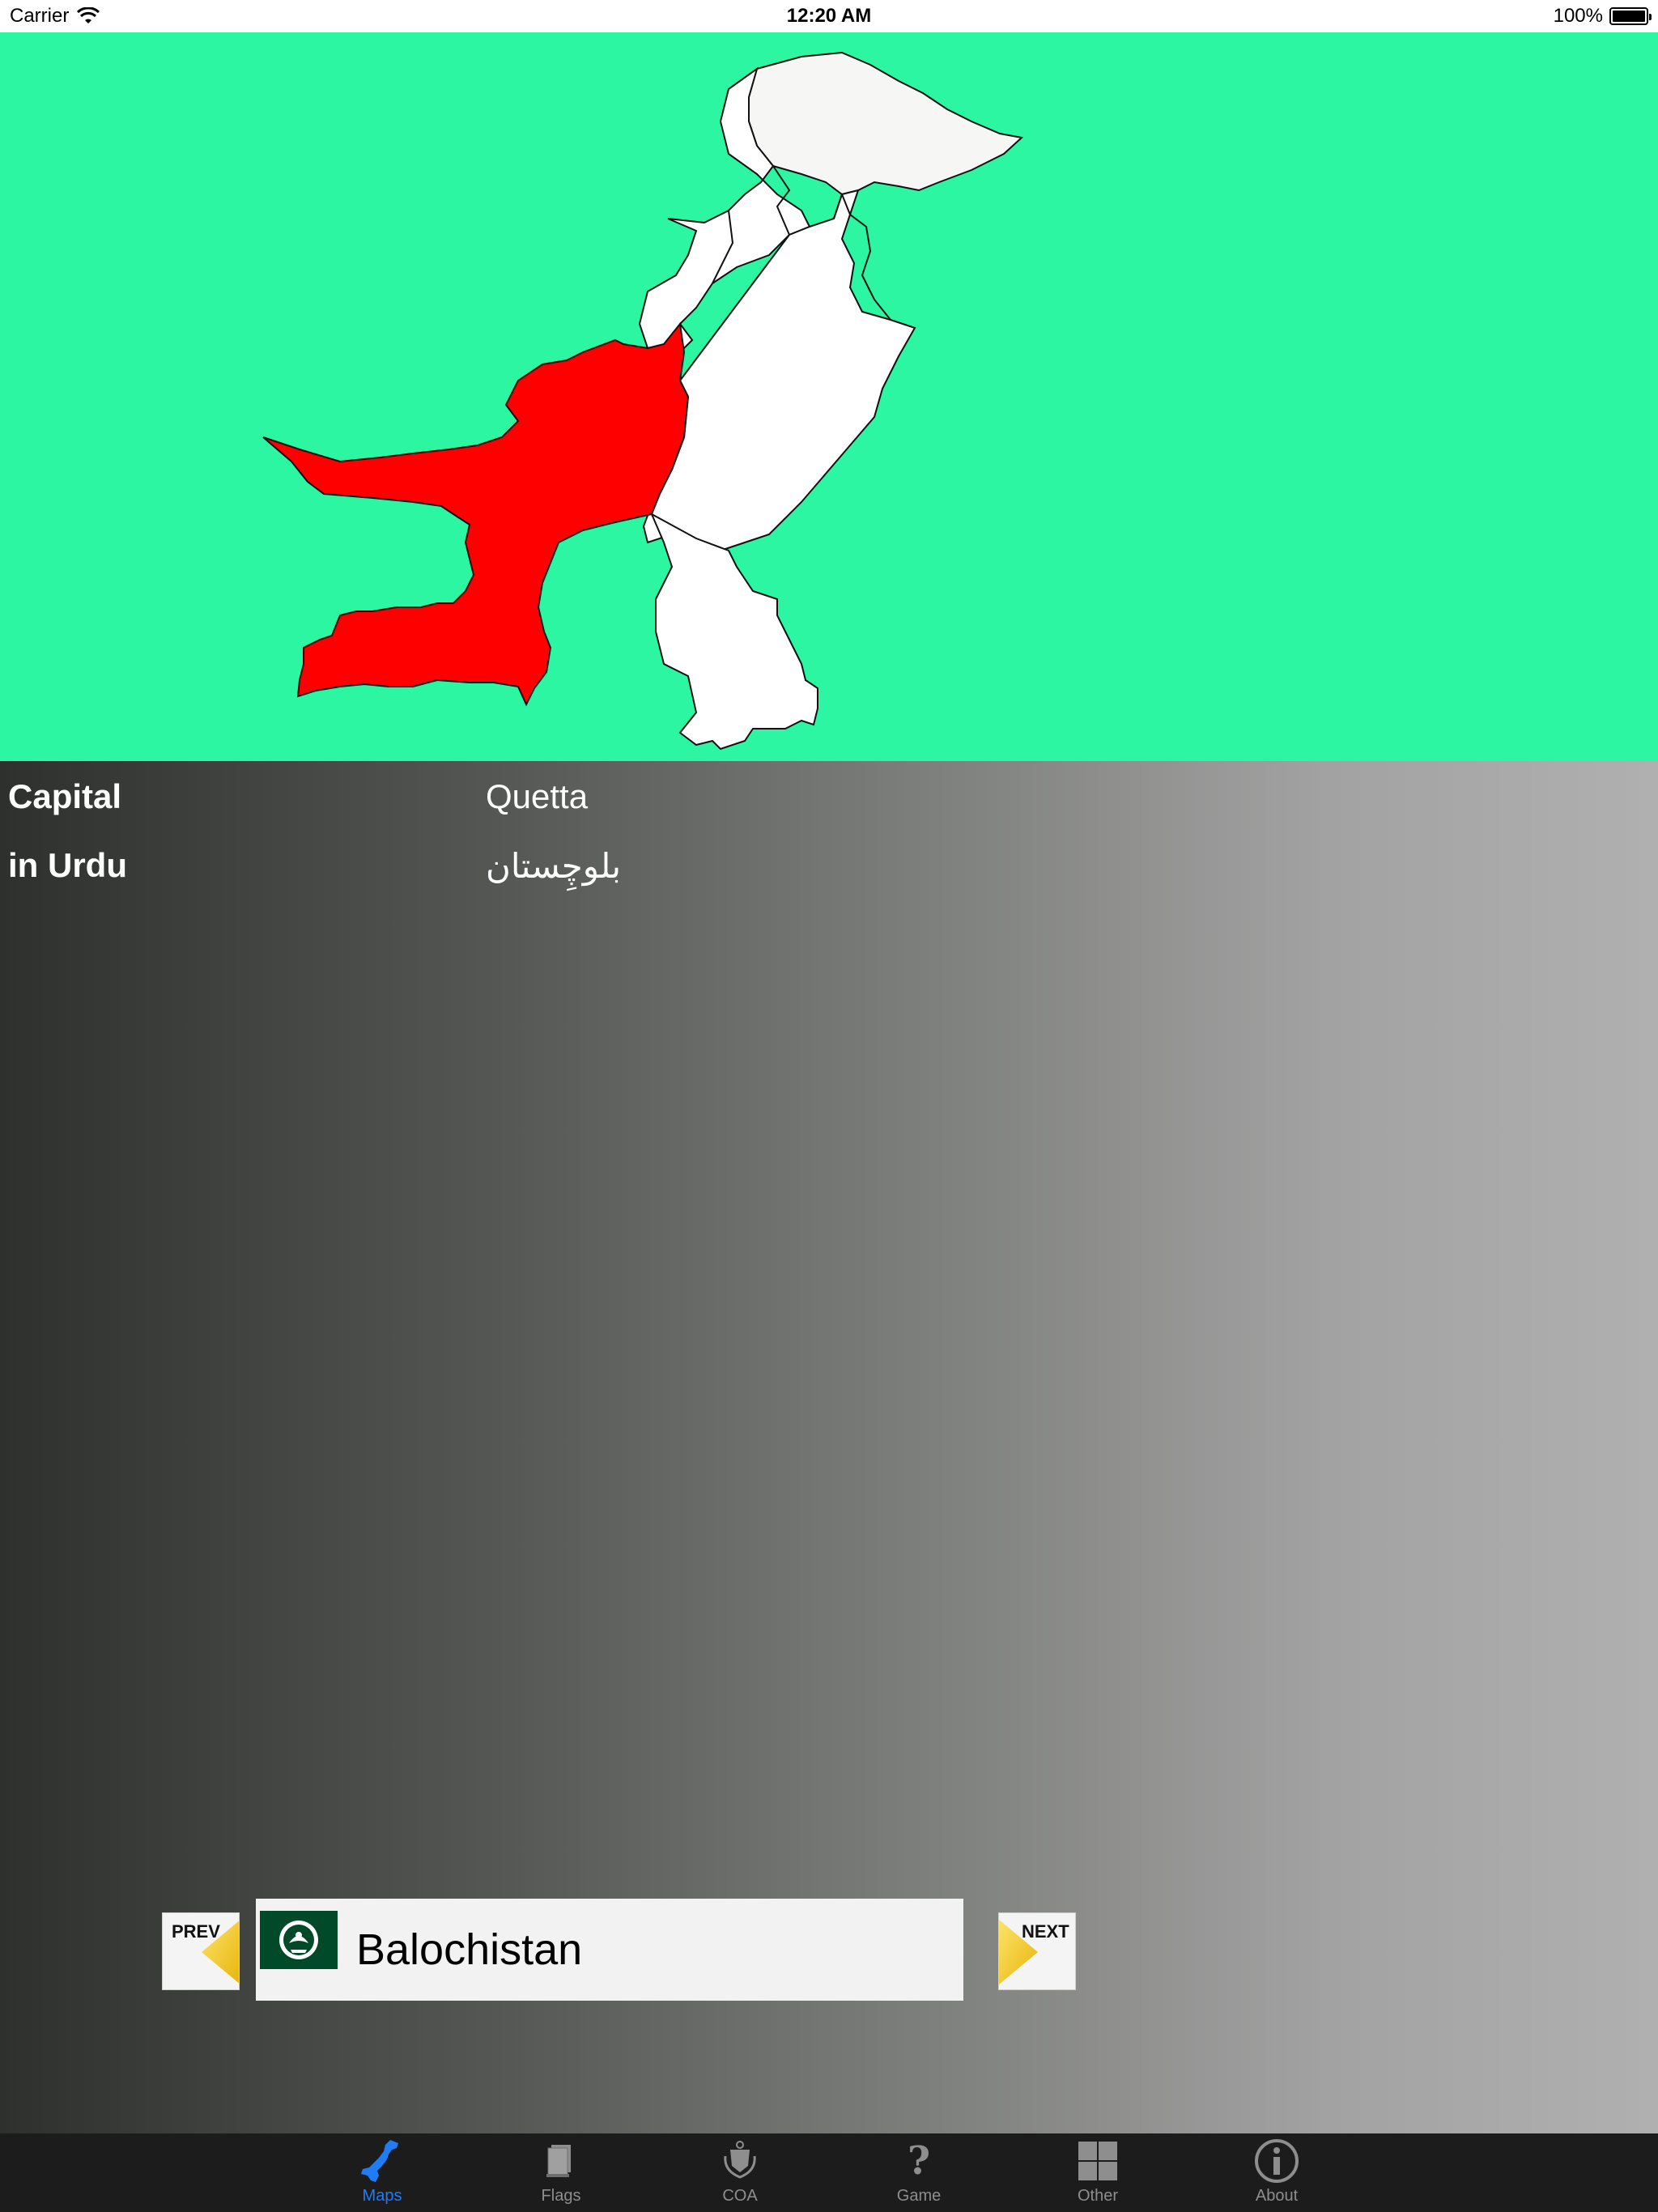 The height and width of the screenshot is (2212, 1658). I want to click on battery-percent: 100%, so click(1578, 16).